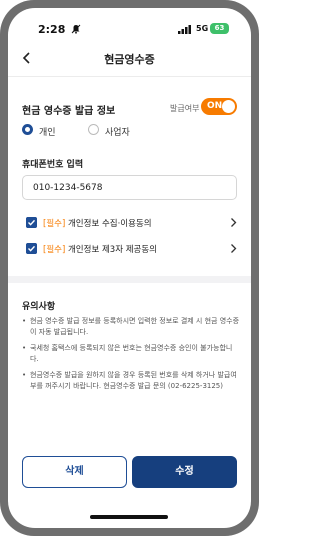  Describe the element at coordinates (184, 29) in the screenshot. I see `signal-icon` at that location.